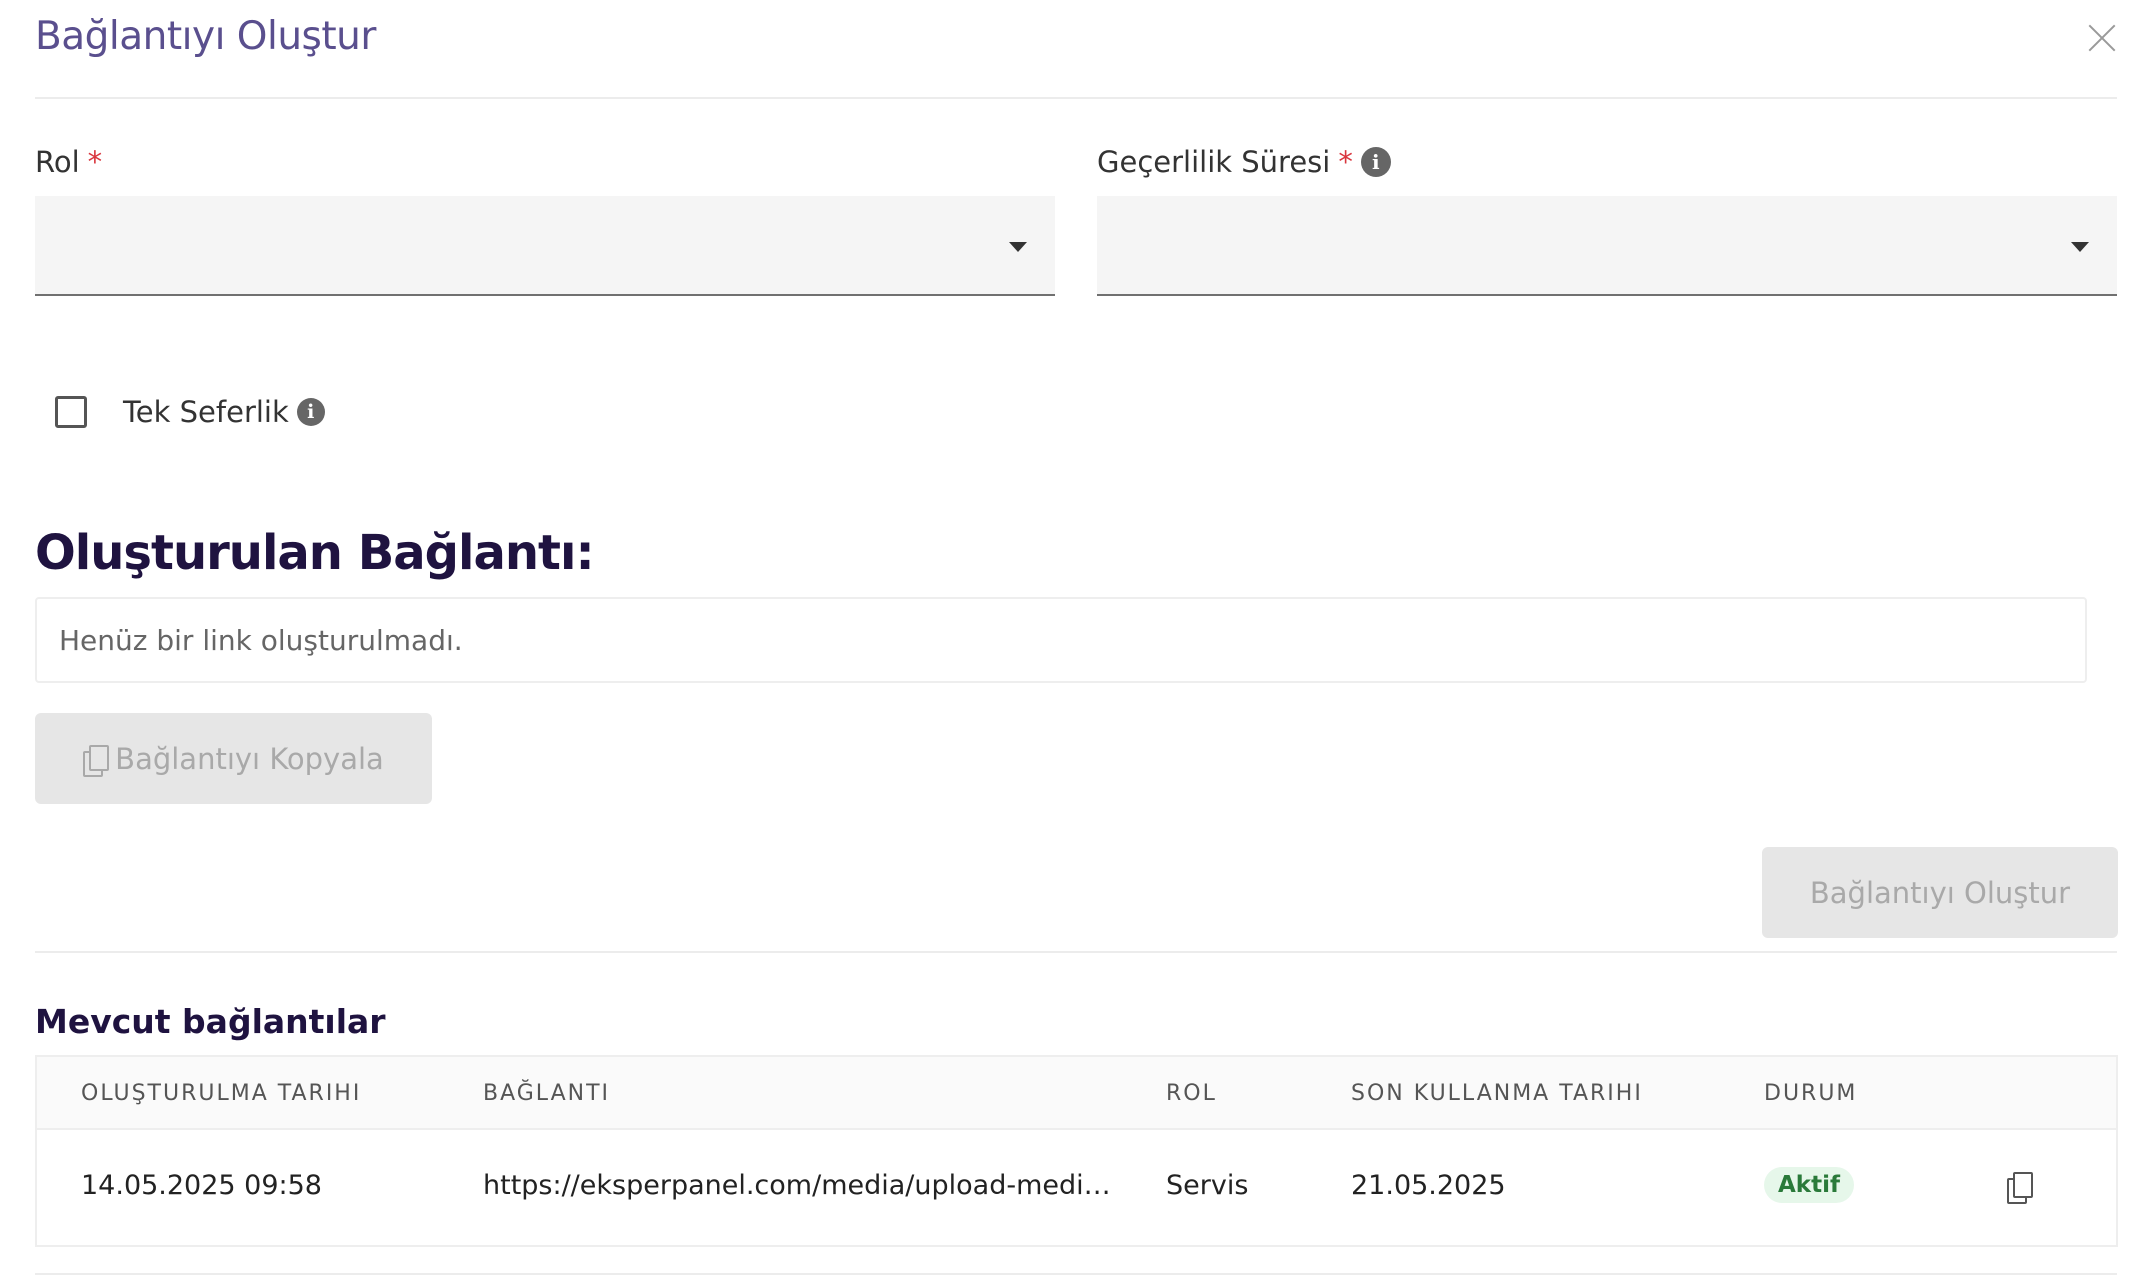  What do you see at coordinates (249, 758) in the screenshot?
I see `copy-link-label: Bağlantıyı Kopyala` at bounding box center [249, 758].